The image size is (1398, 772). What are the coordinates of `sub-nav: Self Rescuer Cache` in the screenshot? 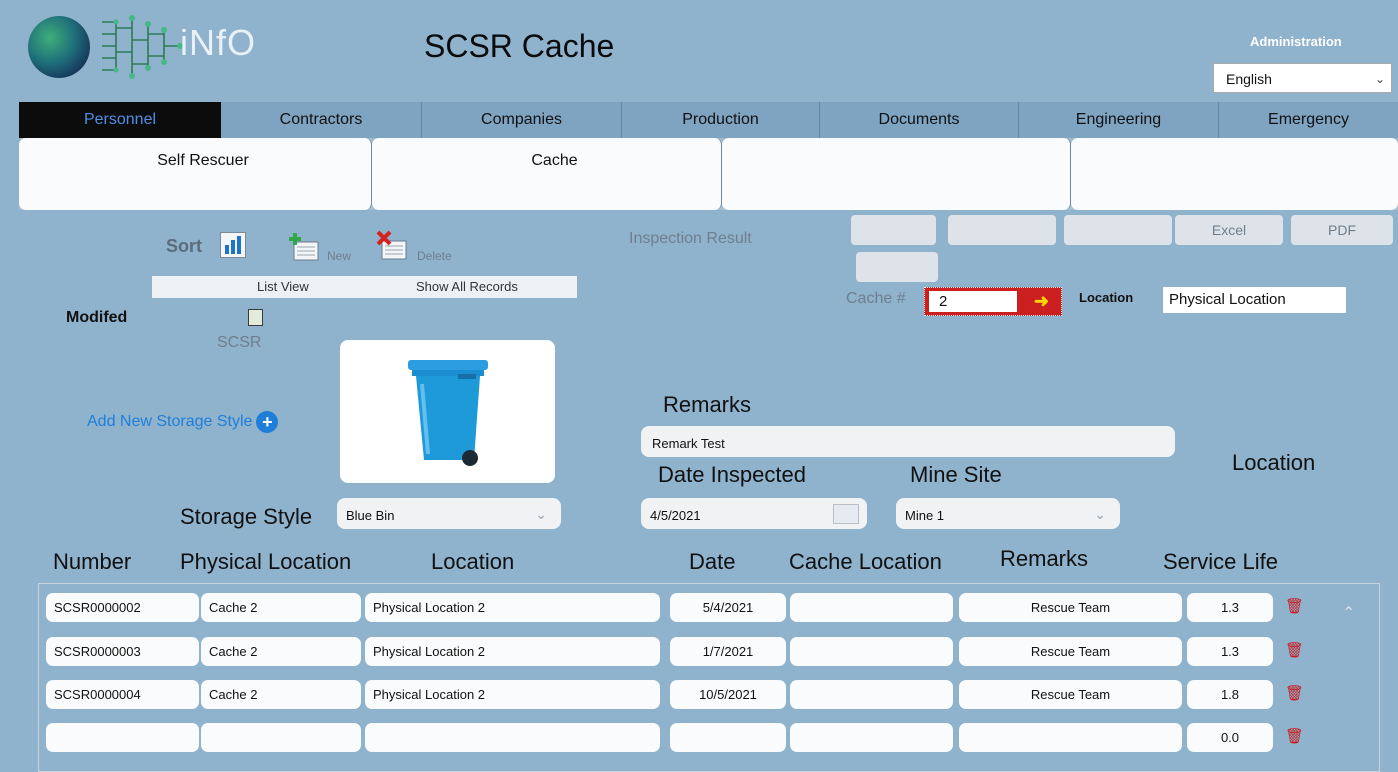 It's located at (708, 174).